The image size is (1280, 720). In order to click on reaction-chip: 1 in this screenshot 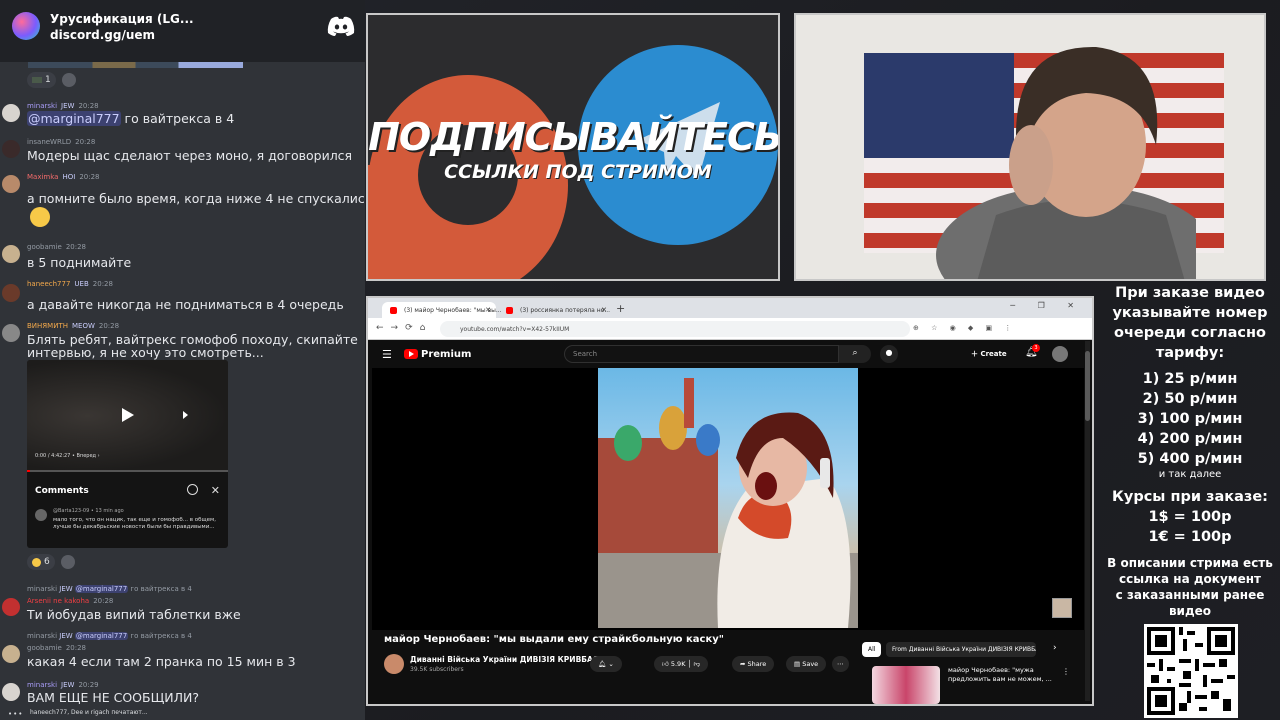, I will do `click(41, 80)`.